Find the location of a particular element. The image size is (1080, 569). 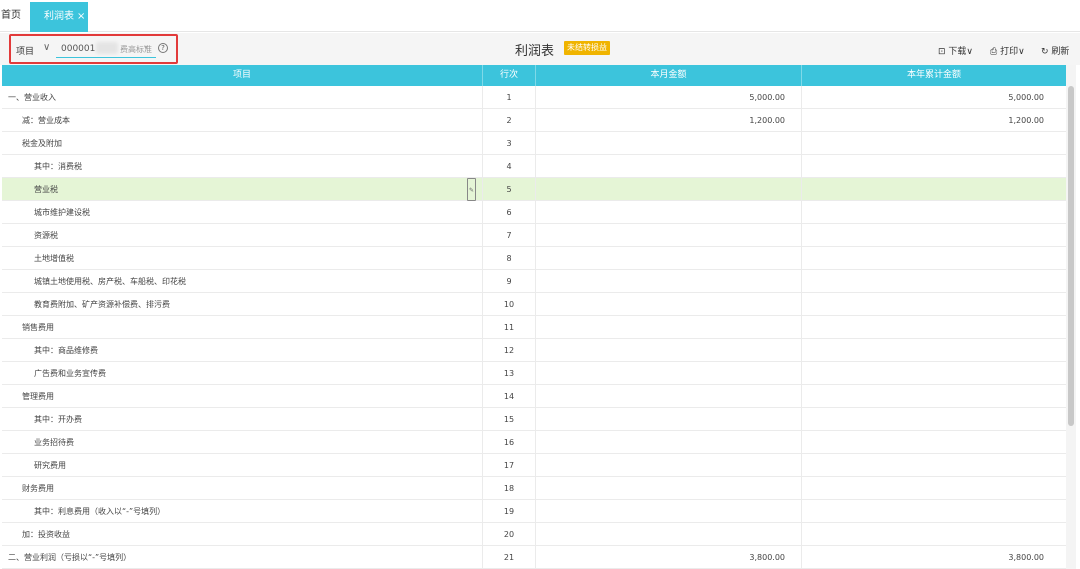

tab-home: 首页 is located at coordinates (10, 16).